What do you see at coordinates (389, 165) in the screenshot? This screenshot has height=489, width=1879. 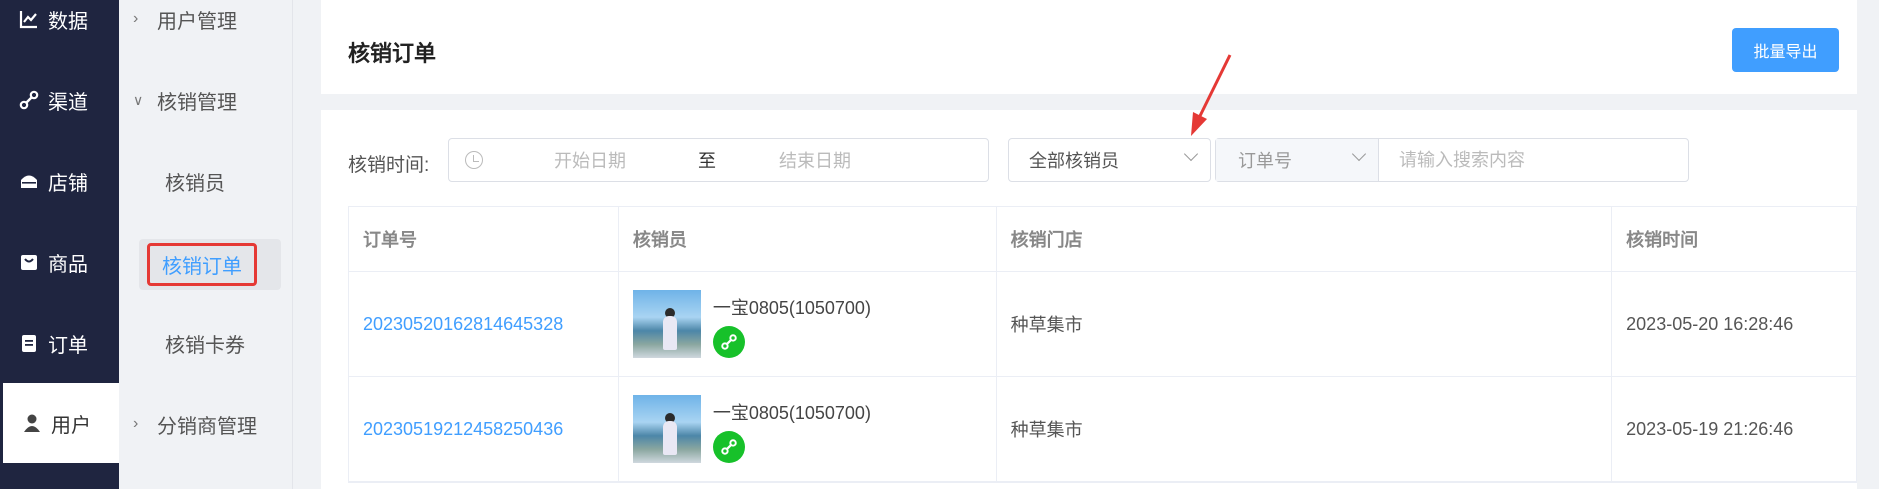 I see `verify-time-label: 核销时间:` at bounding box center [389, 165].